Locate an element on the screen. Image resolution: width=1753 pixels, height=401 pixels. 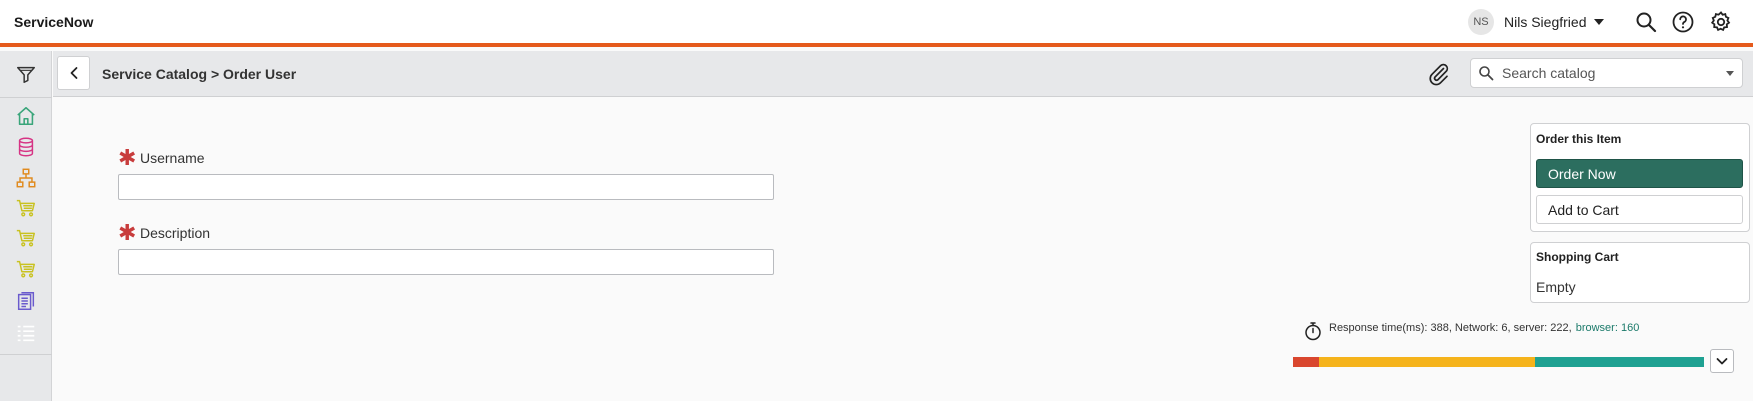
response-time-bar is located at coordinates (1498, 362).